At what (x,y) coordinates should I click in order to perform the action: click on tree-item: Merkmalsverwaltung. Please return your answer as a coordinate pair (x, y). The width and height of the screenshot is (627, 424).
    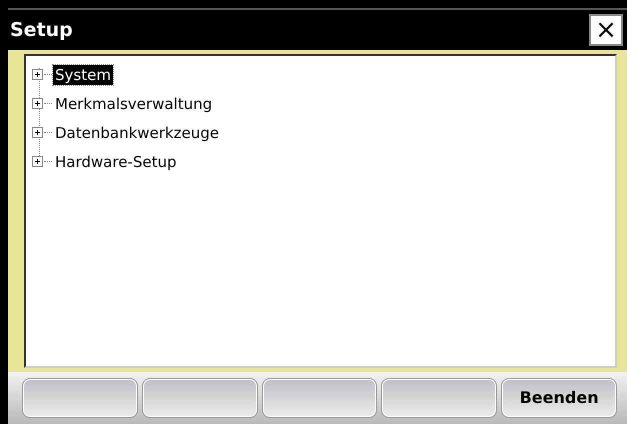
    Looking at the image, I should click on (133, 104).